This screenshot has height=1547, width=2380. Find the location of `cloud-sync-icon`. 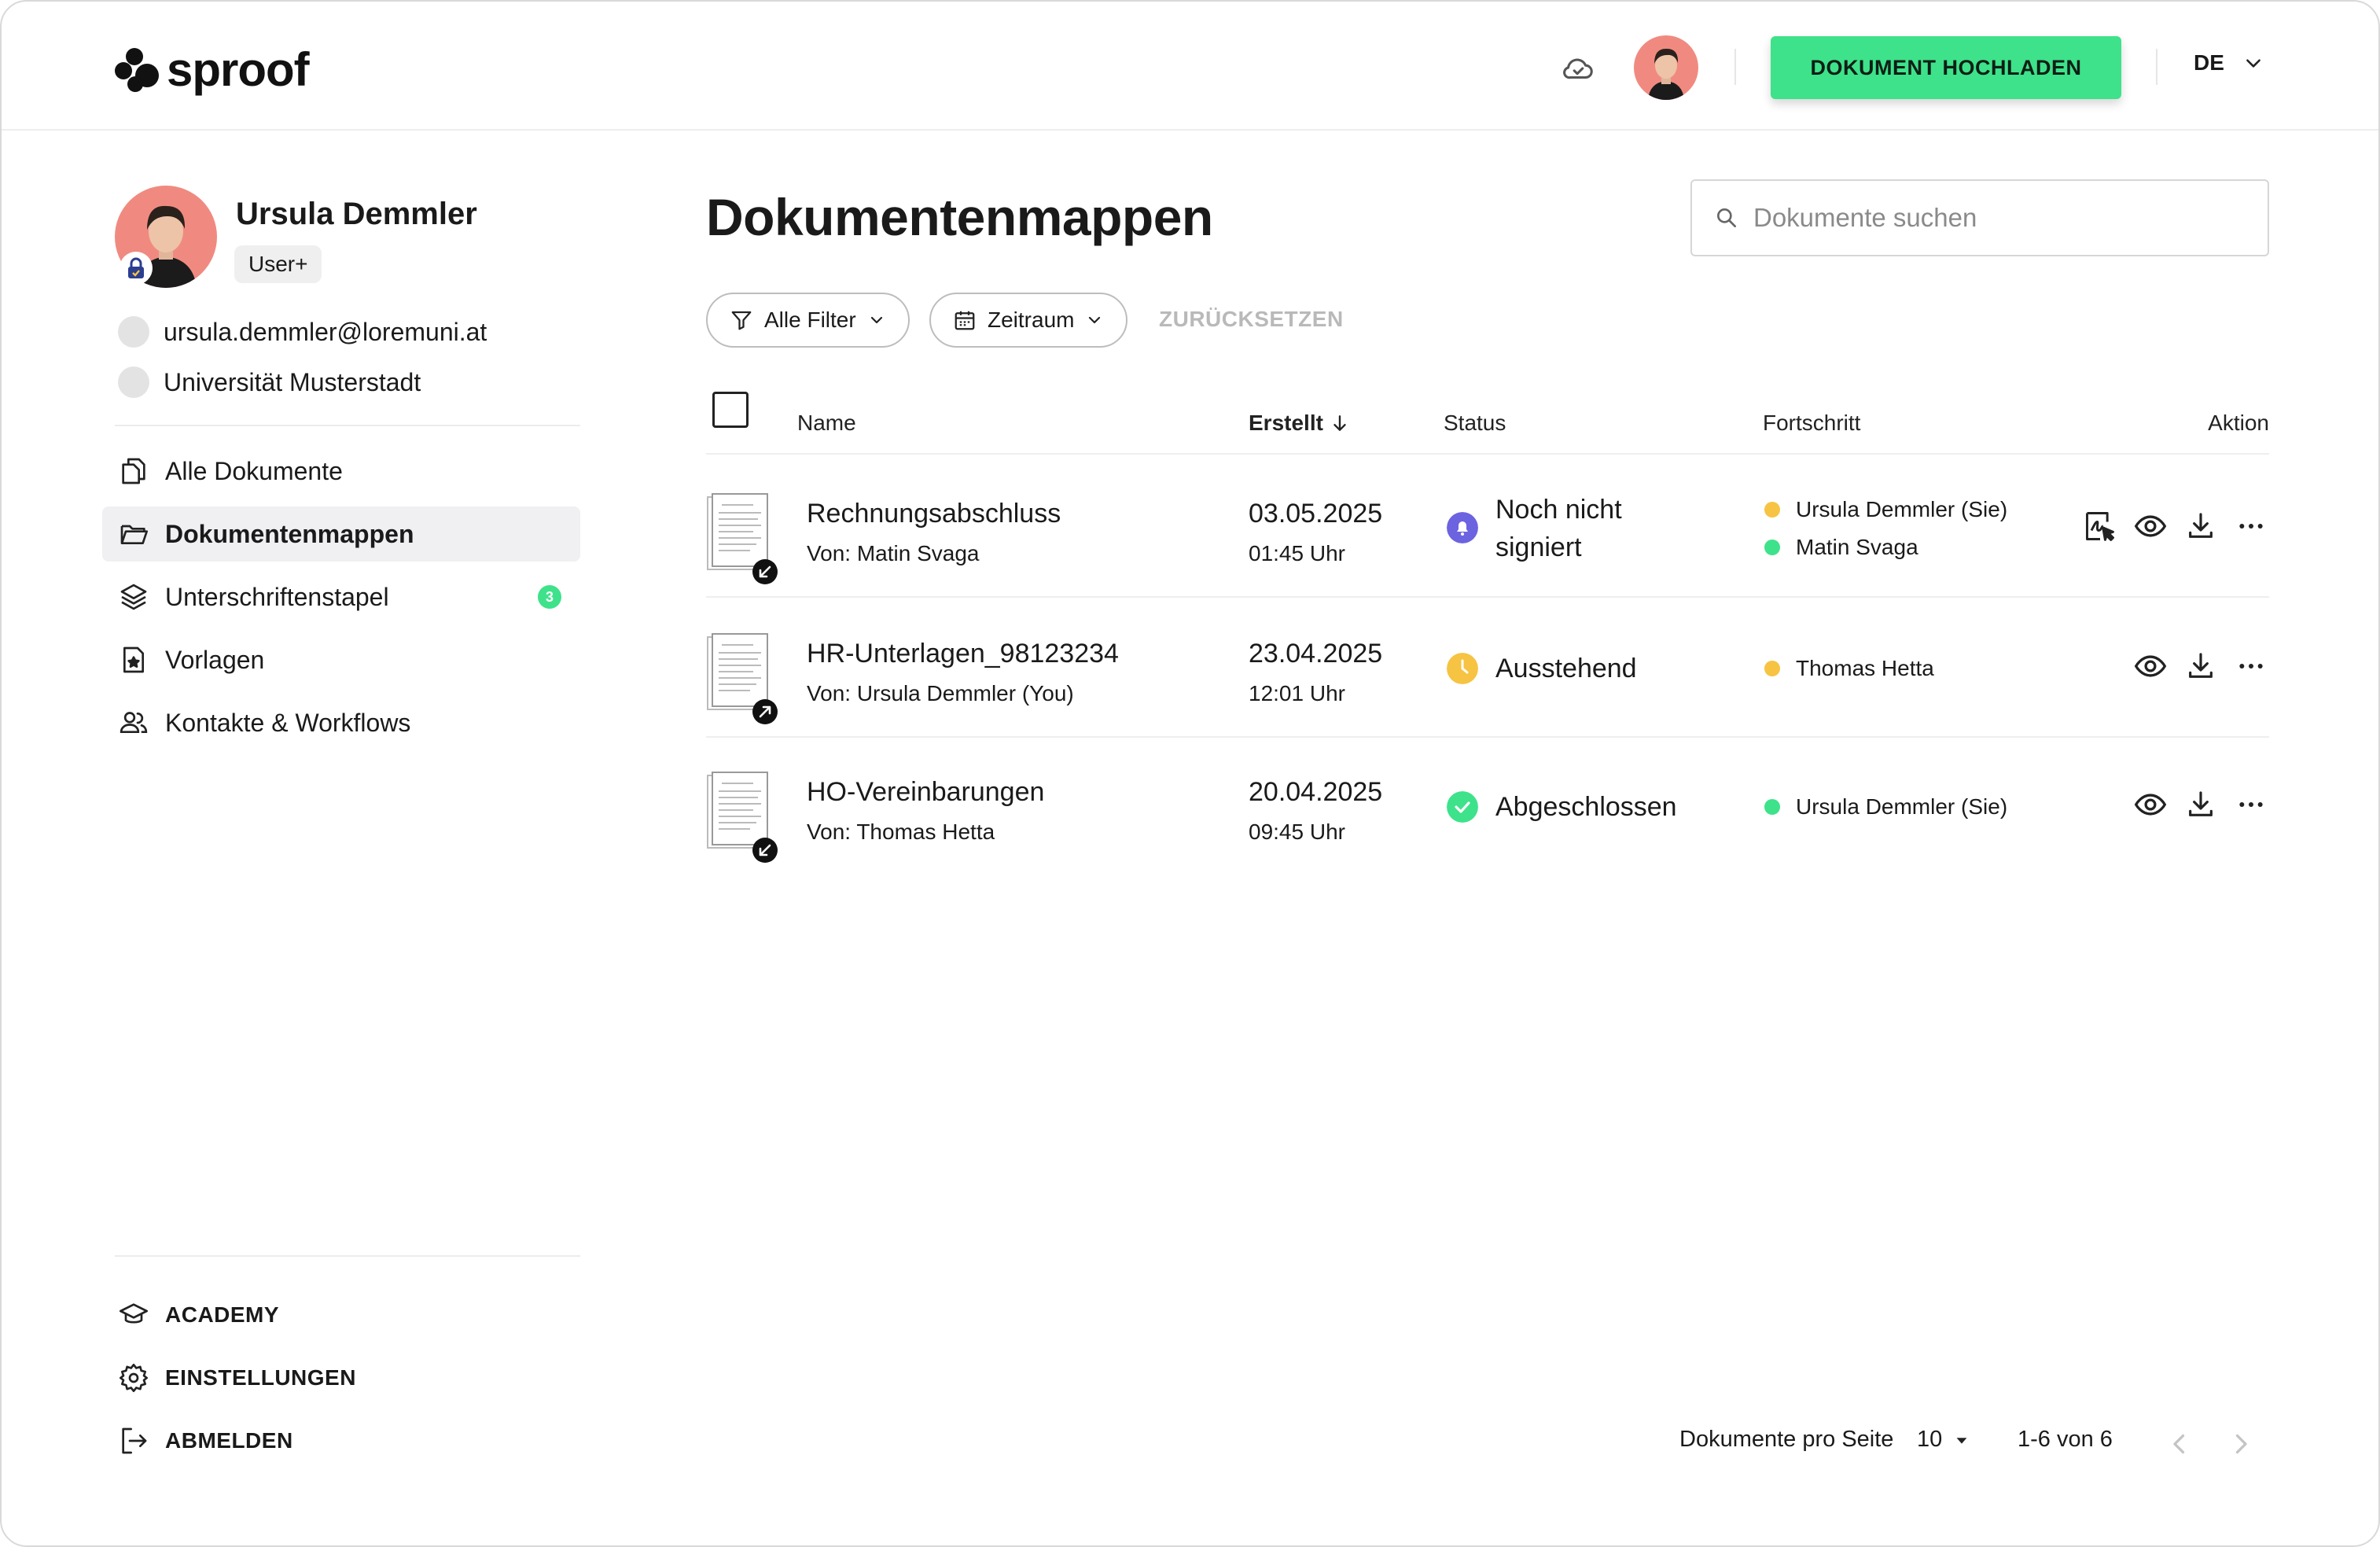

cloud-sync-icon is located at coordinates (1578, 68).